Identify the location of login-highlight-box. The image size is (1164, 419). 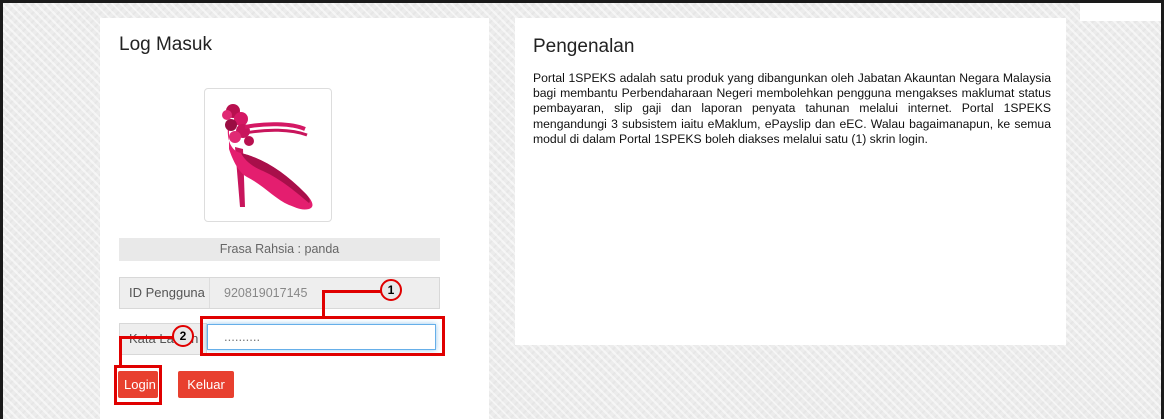
(138, 385).